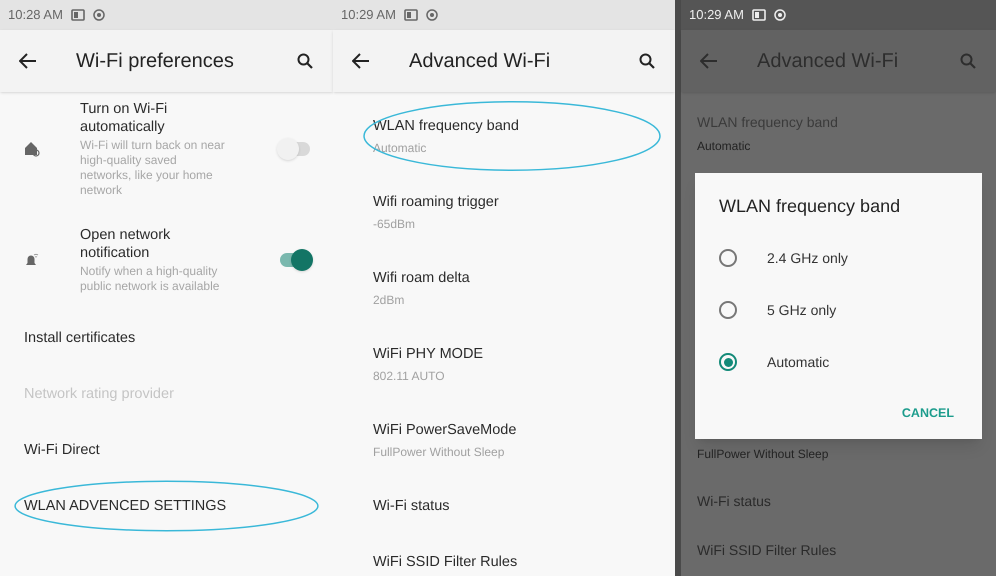  I want to click on setting-summary: 802.11 AUTO, so click(409, 376).